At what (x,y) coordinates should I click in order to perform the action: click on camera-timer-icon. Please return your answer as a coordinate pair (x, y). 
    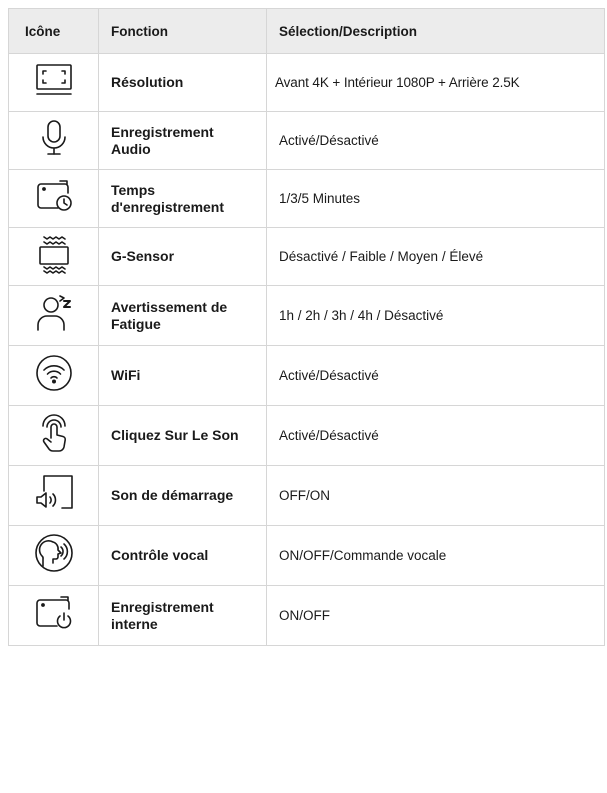
    Looking at the image, I should click on (54, 196).